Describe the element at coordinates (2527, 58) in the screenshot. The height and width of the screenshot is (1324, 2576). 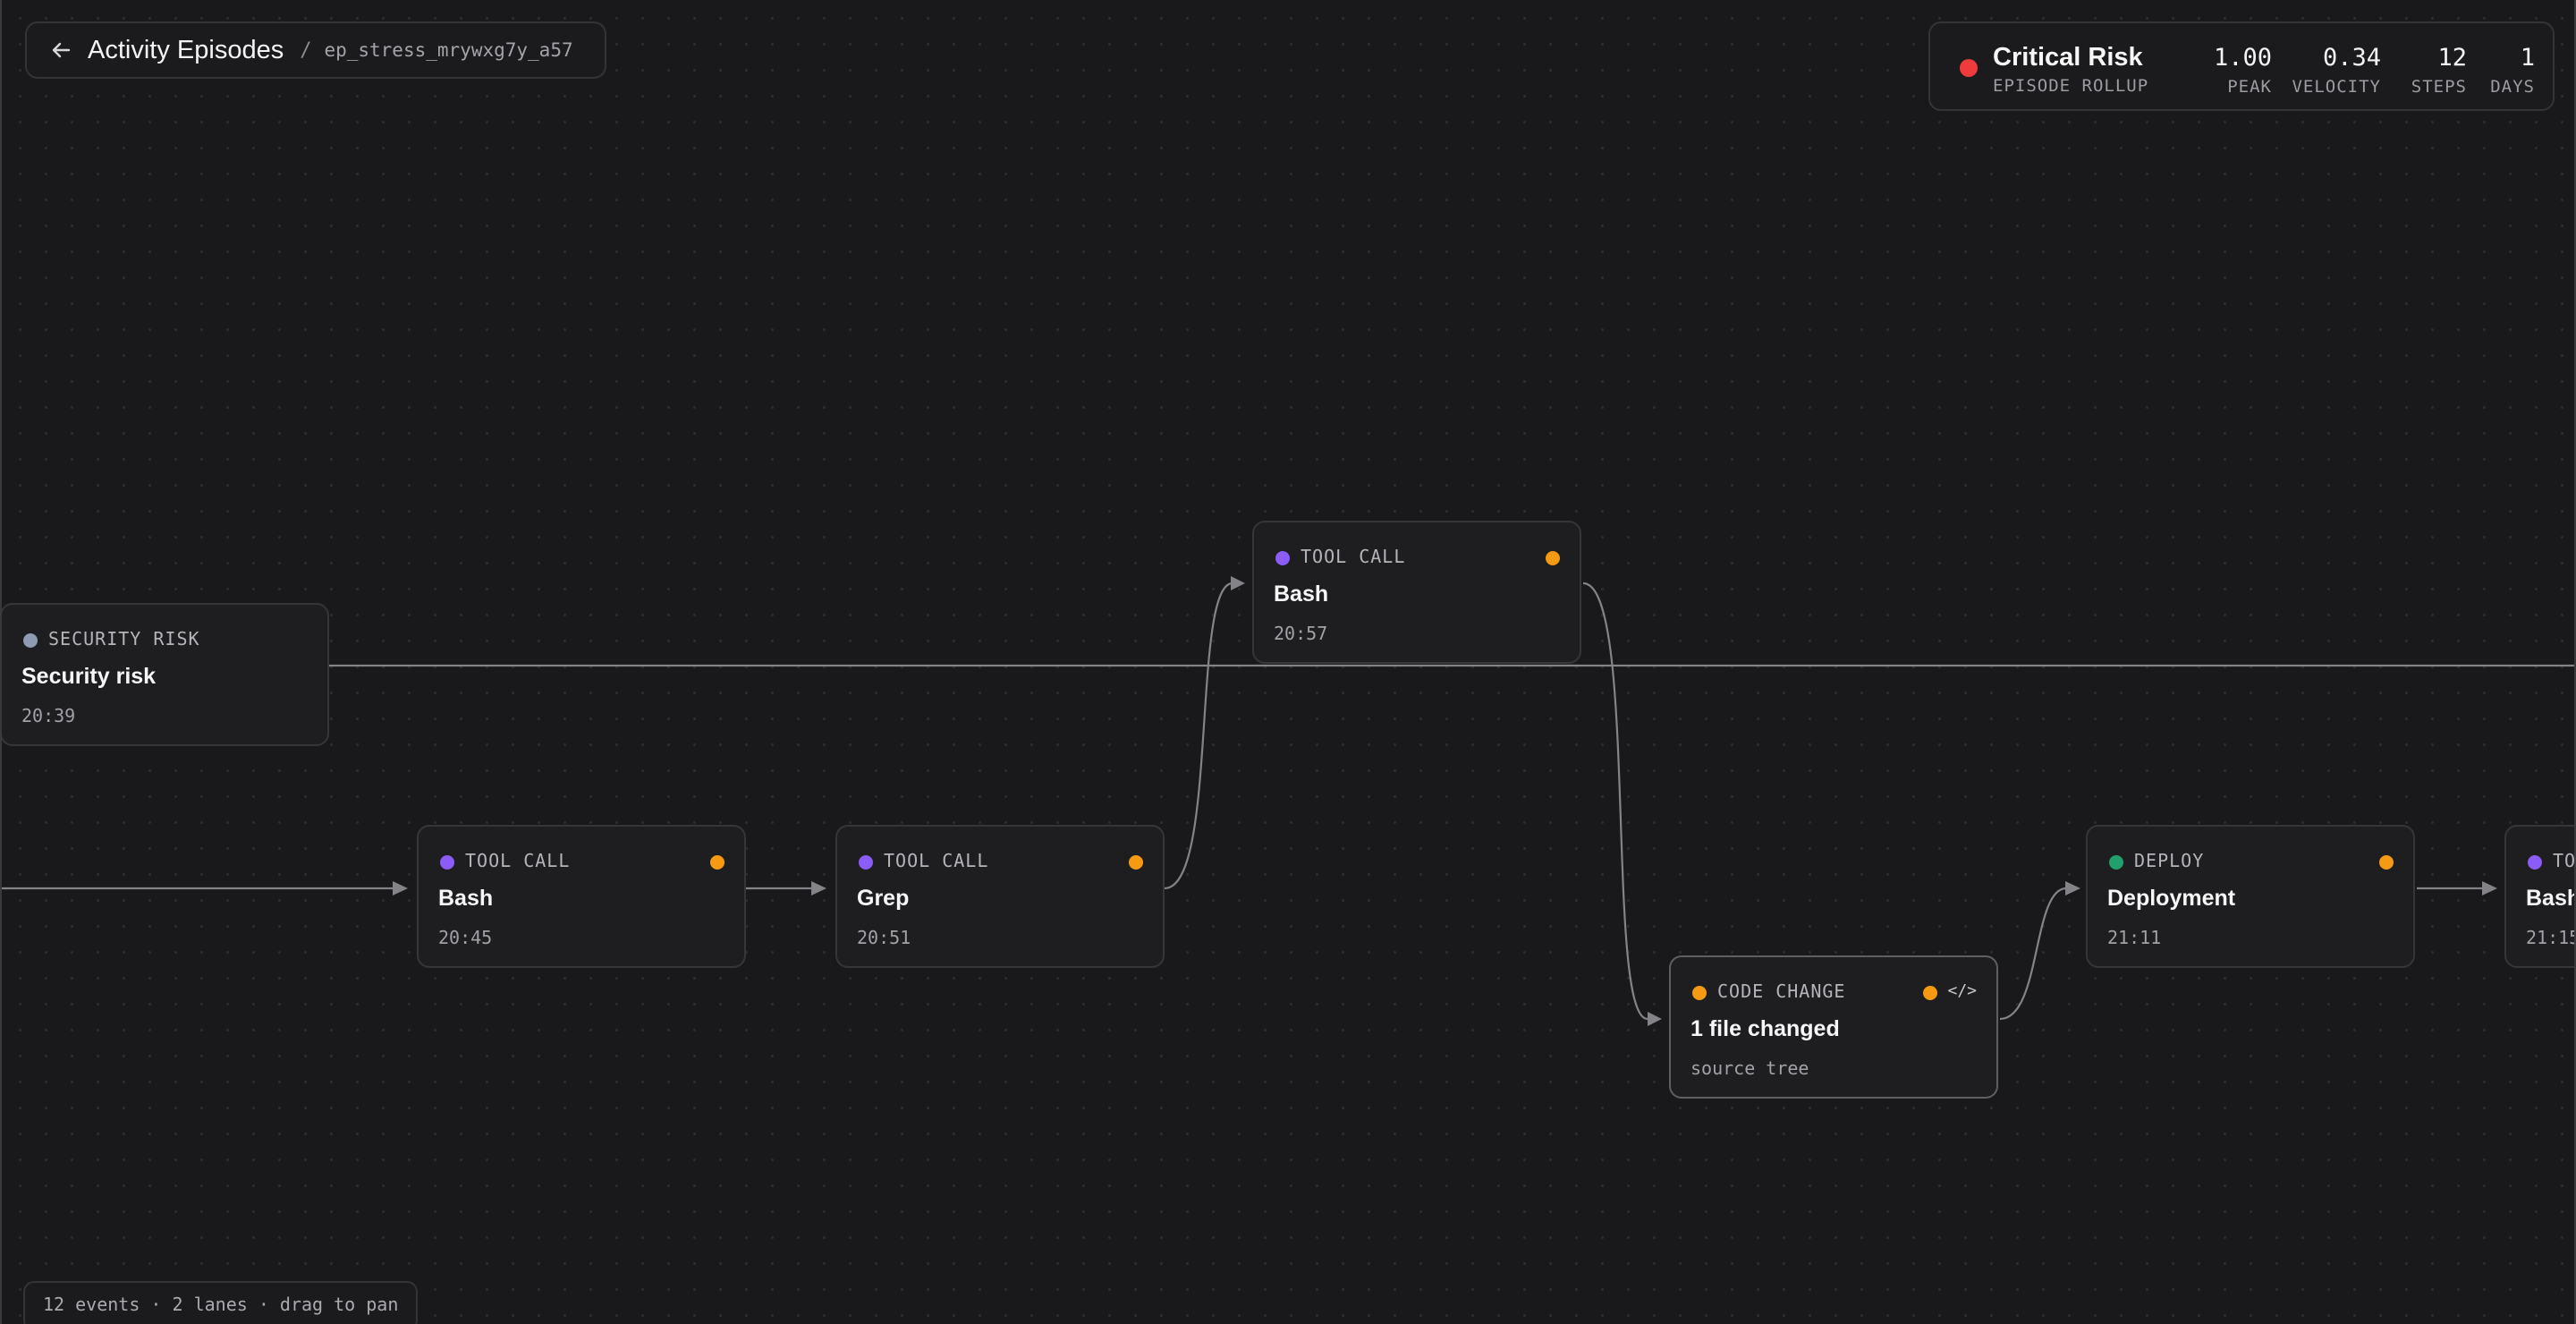
I see `stat-value: 1` at that location.